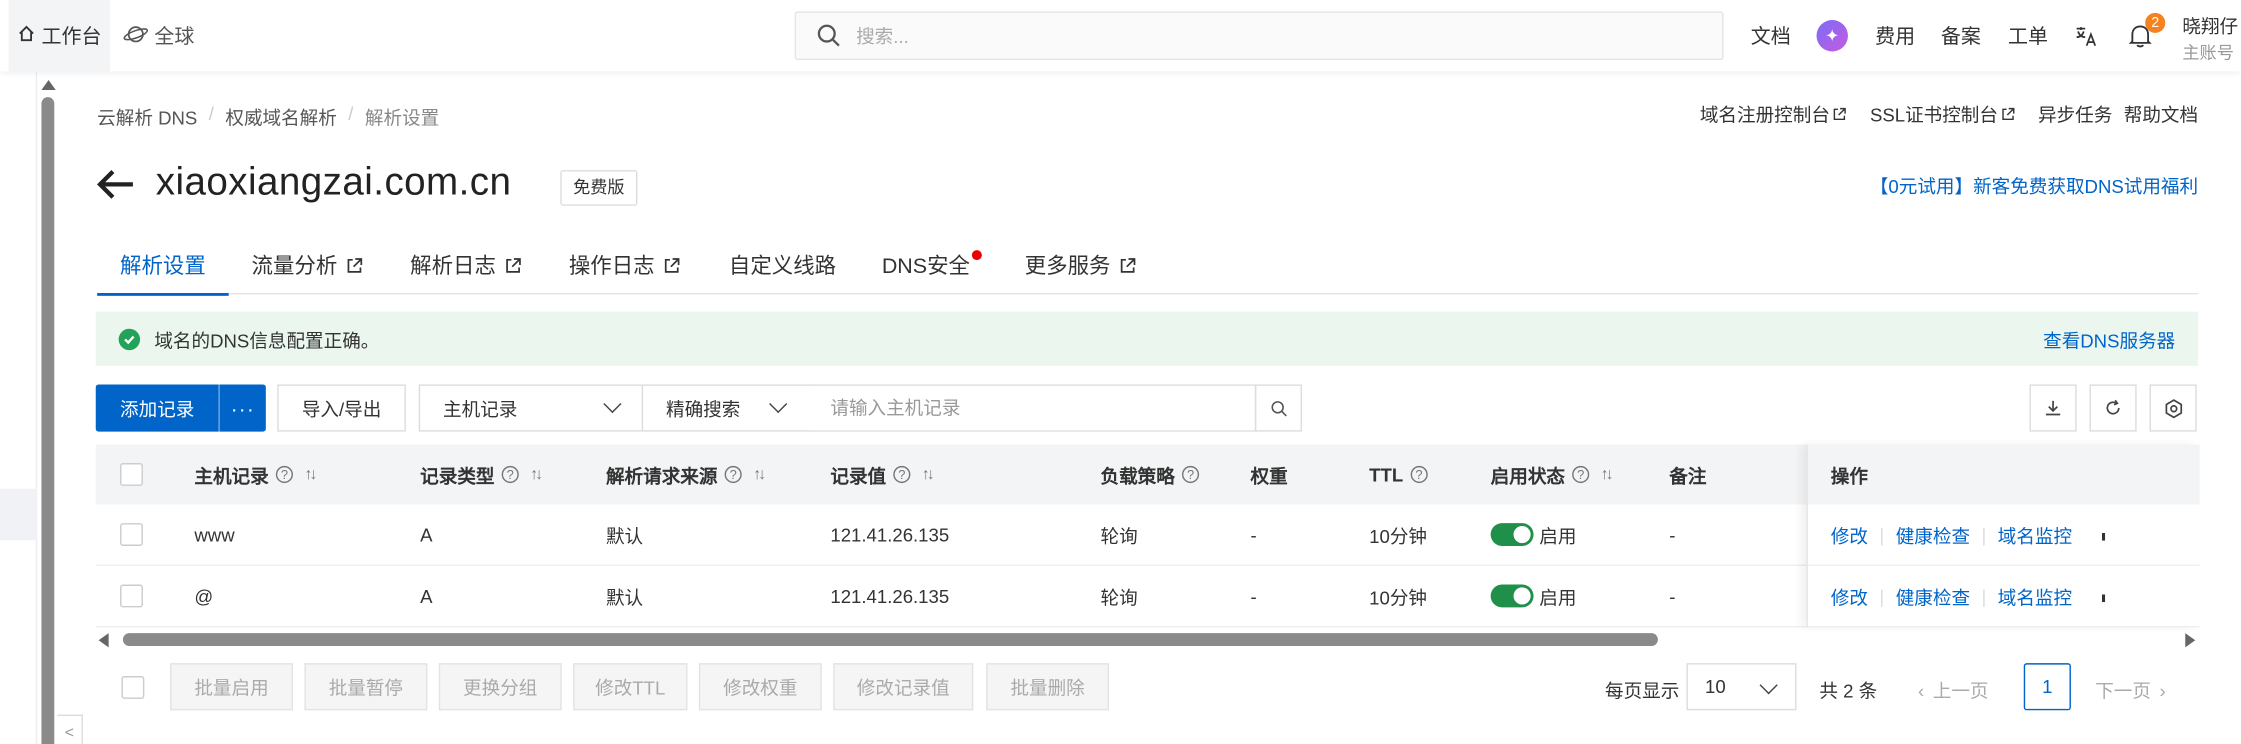 The height and width of the screenshot is (744, 2241). What do you see at coordinates (2075, 113) in the screenshot?
I see `async-tasks-link: 异步任务` at bounding box center [2075, 113].